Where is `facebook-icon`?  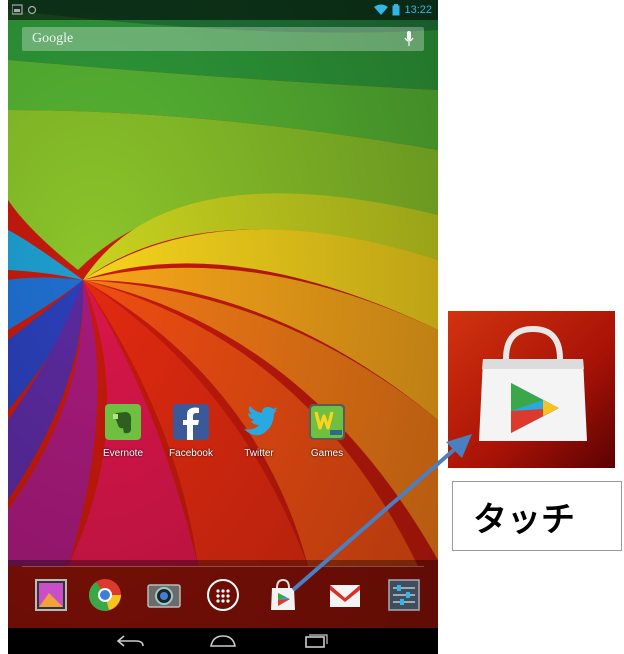
facebook-icon is located at coordinates (191, 422).